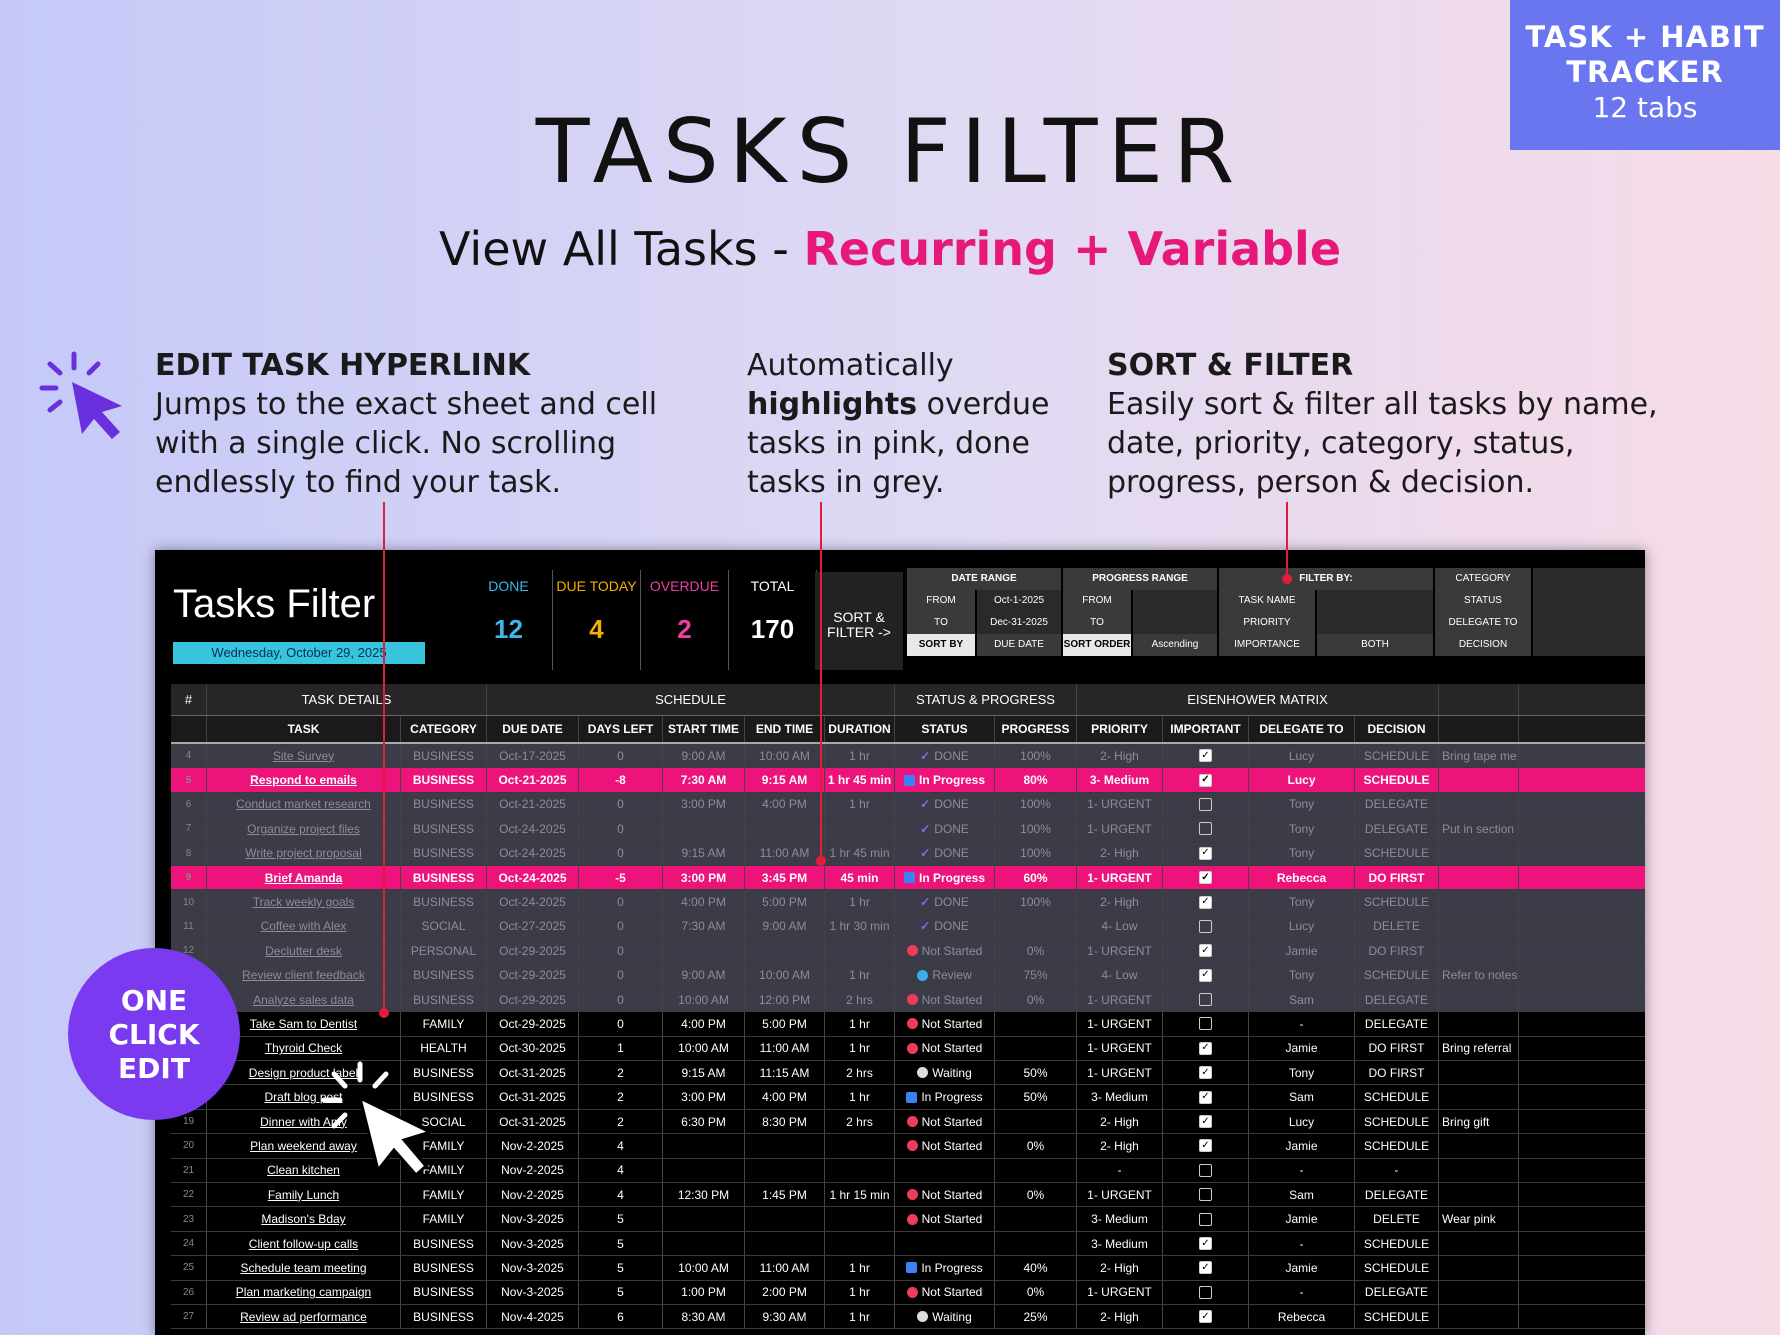  What do you see at coordinates (304, 853) in the screenshot?
I see `task-link: Write project proposal` at bounding box center [304, 853].